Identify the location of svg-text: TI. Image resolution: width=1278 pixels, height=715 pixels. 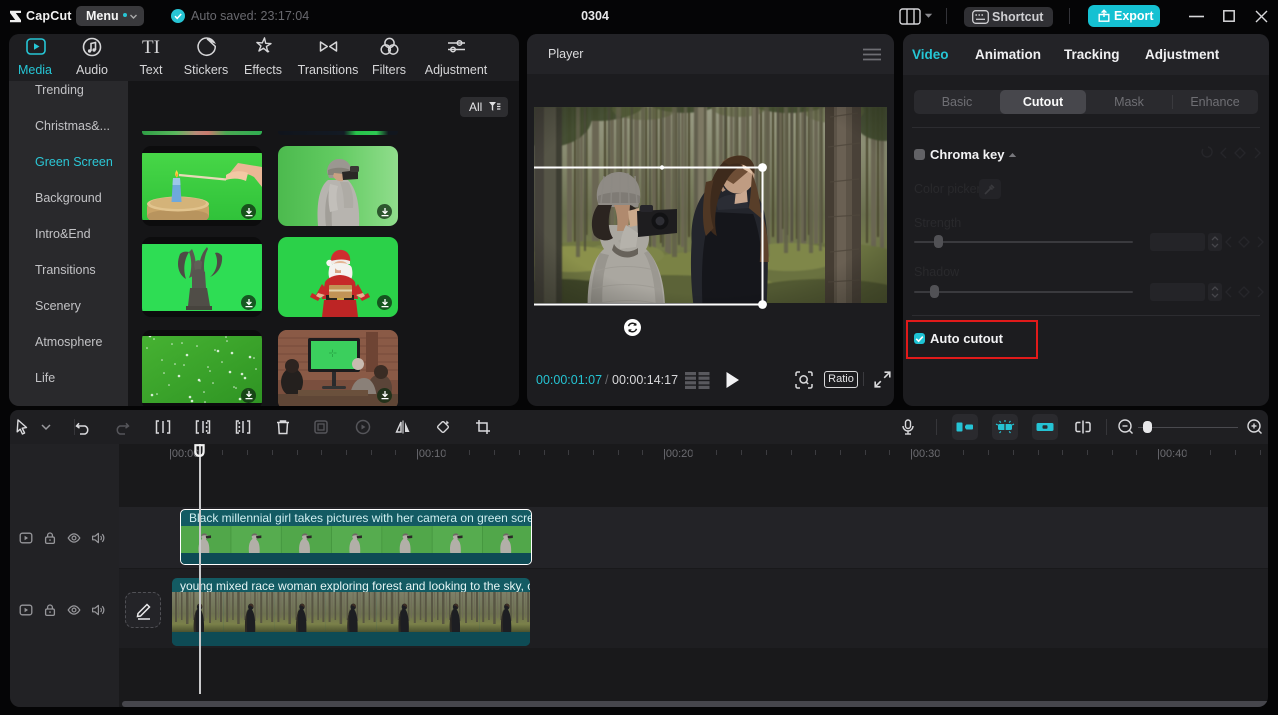
(151, 47).